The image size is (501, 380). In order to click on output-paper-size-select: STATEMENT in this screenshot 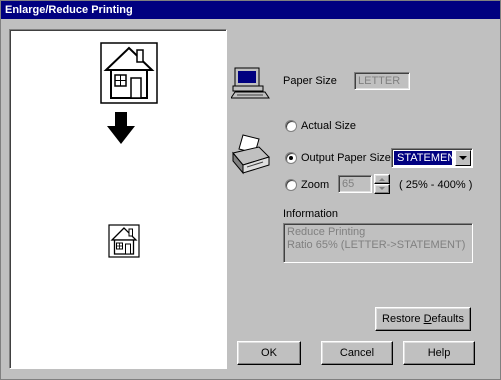, I will do `click(432, 158)`.